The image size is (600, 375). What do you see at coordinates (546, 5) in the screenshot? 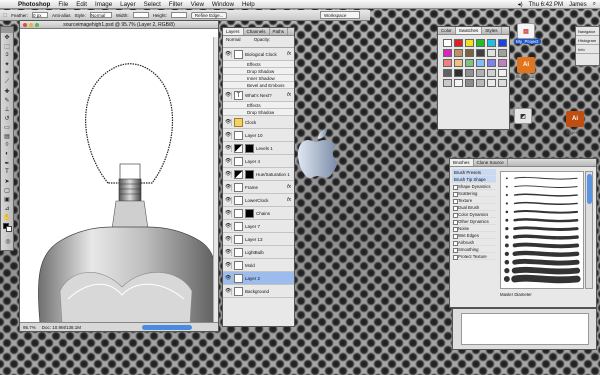
I see `clock: Thu 6:42 PM` at bounding box center [546, 5].